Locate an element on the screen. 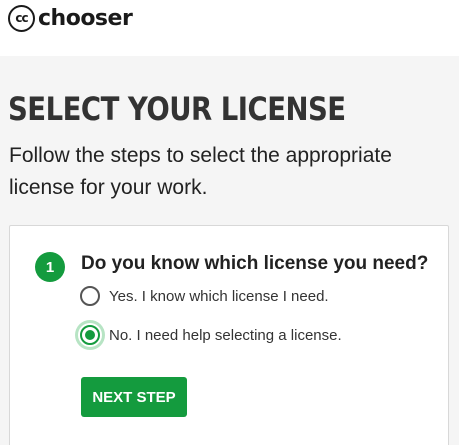 The image size is (459, 445). cc-chooser-logo: cc chooser is located at coordinates (70, 18).